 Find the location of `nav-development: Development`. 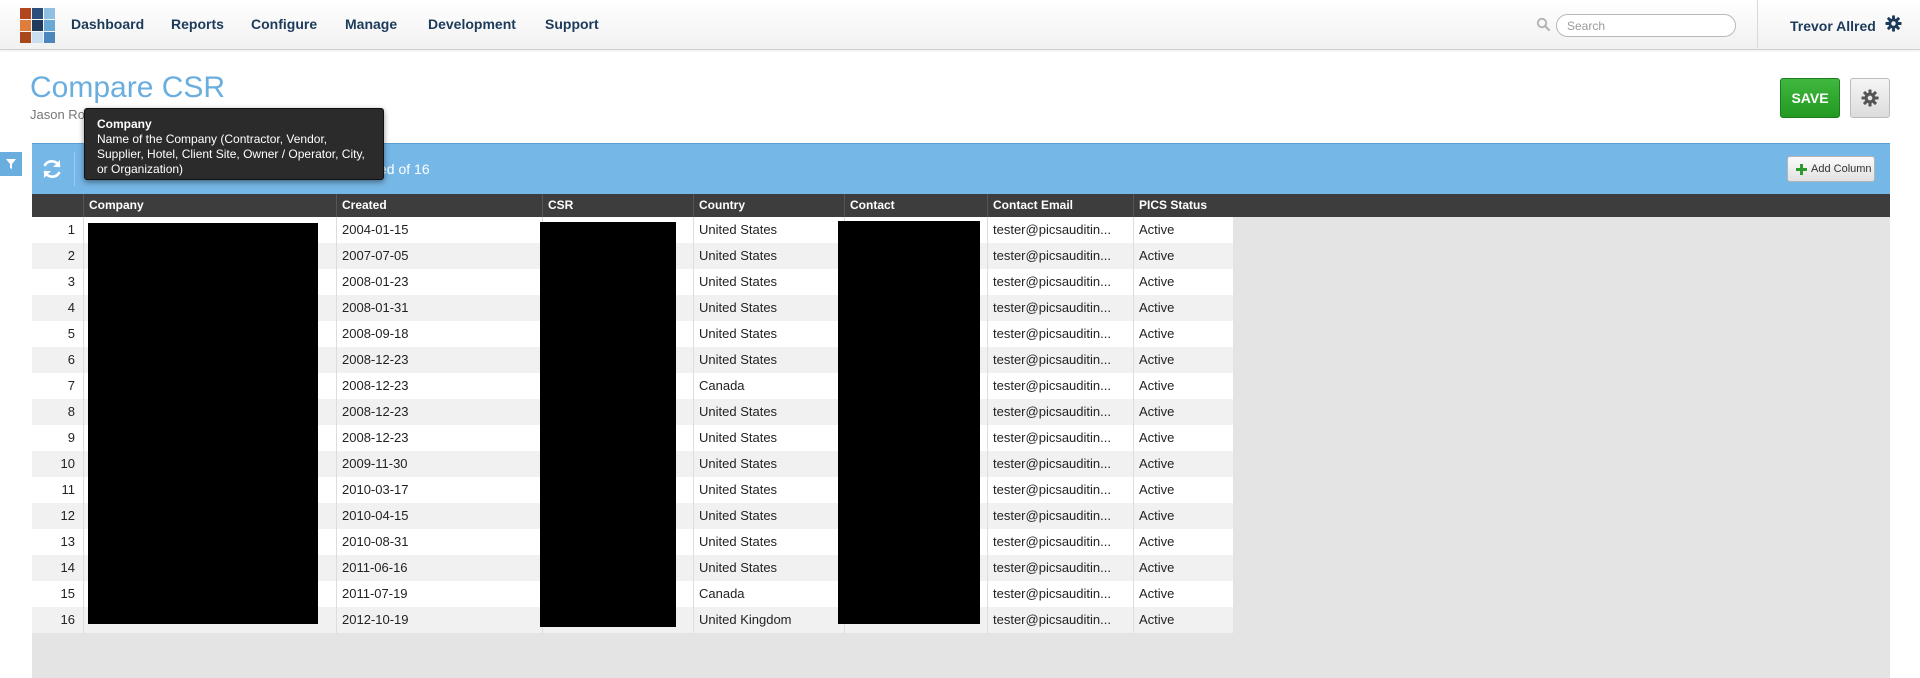

nav-development: Development is located at coordinates (472, 24).